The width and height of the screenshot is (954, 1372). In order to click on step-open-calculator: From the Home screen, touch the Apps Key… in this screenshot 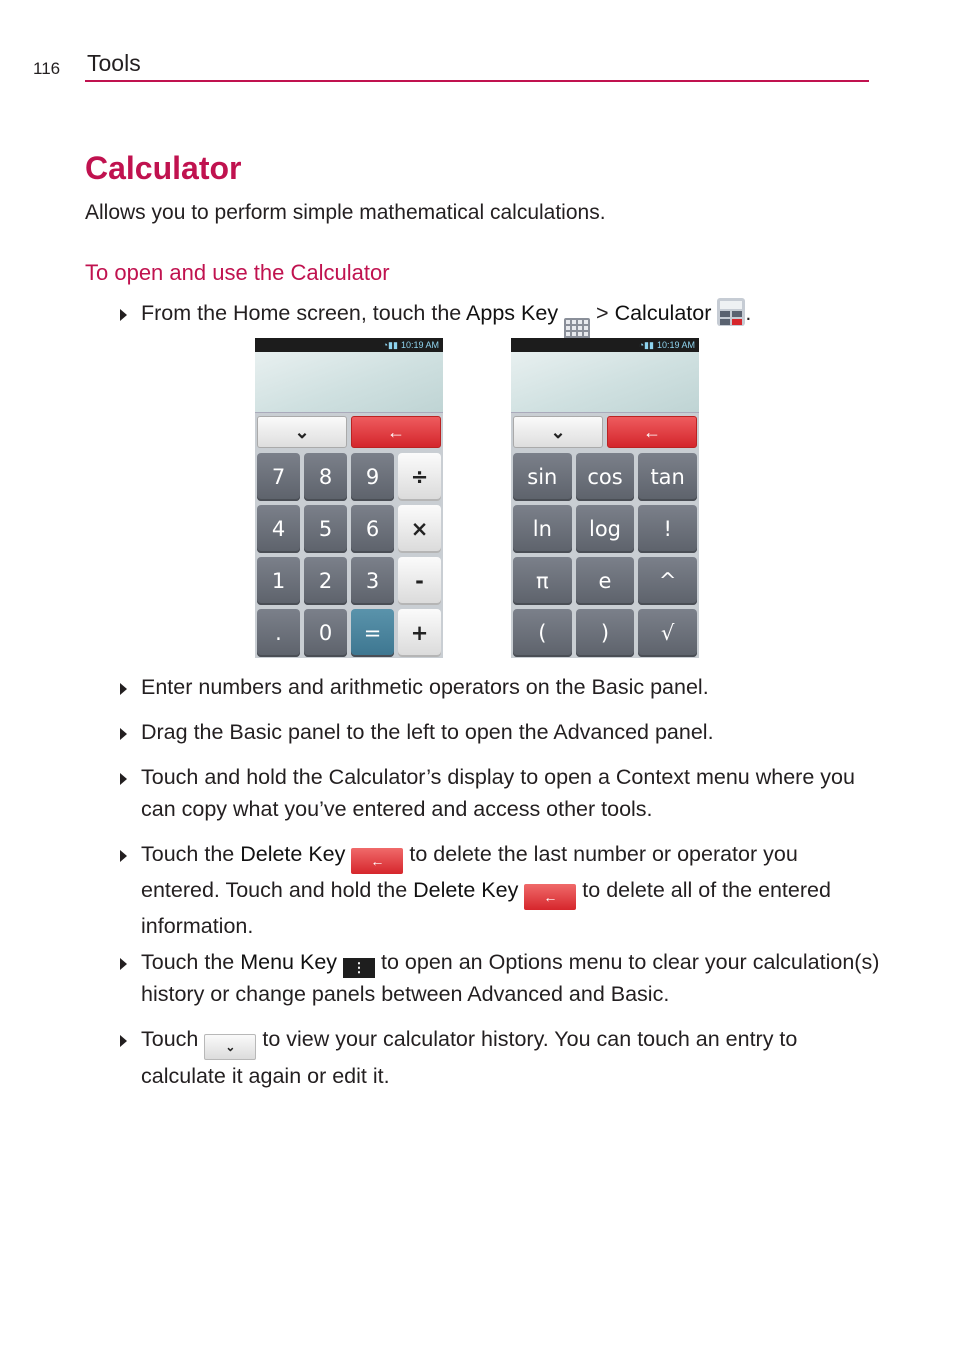, I will do `click(500, 320)`.